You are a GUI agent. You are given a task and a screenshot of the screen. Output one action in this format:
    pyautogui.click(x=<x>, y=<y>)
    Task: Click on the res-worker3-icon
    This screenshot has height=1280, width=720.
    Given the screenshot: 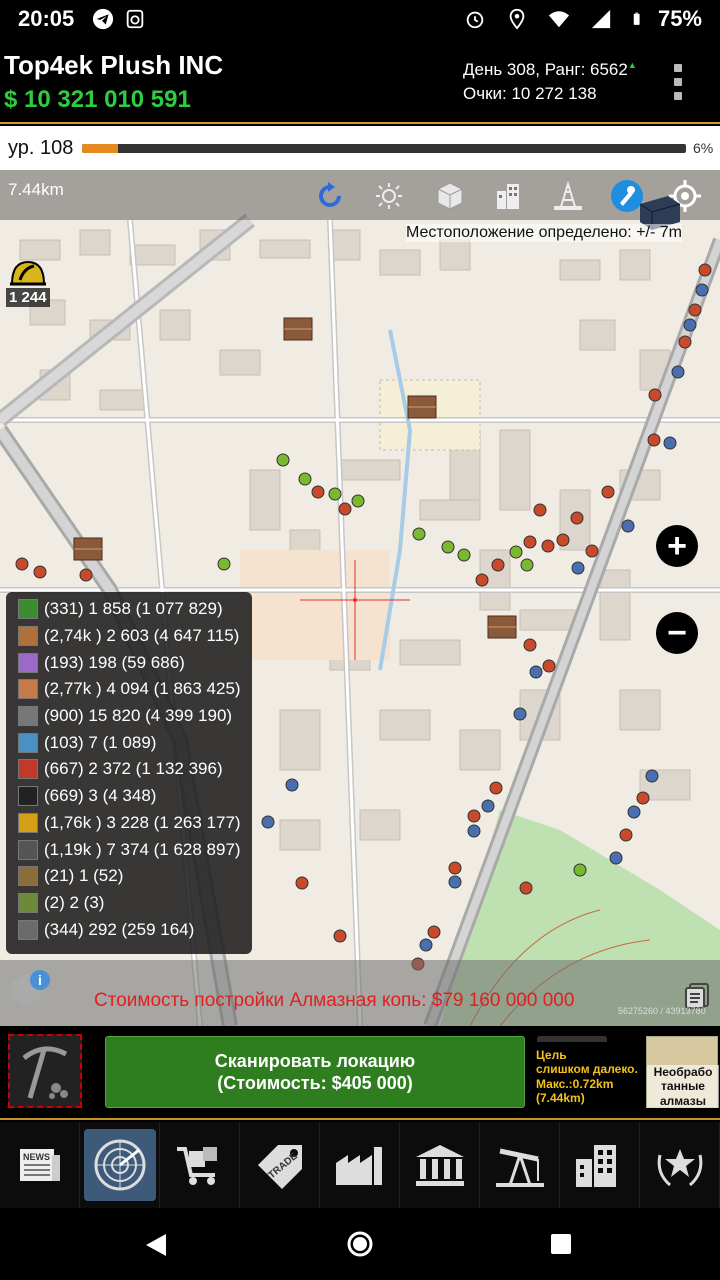 What is the action you would take?
    pyautogui.click(x=28, y=929)
    